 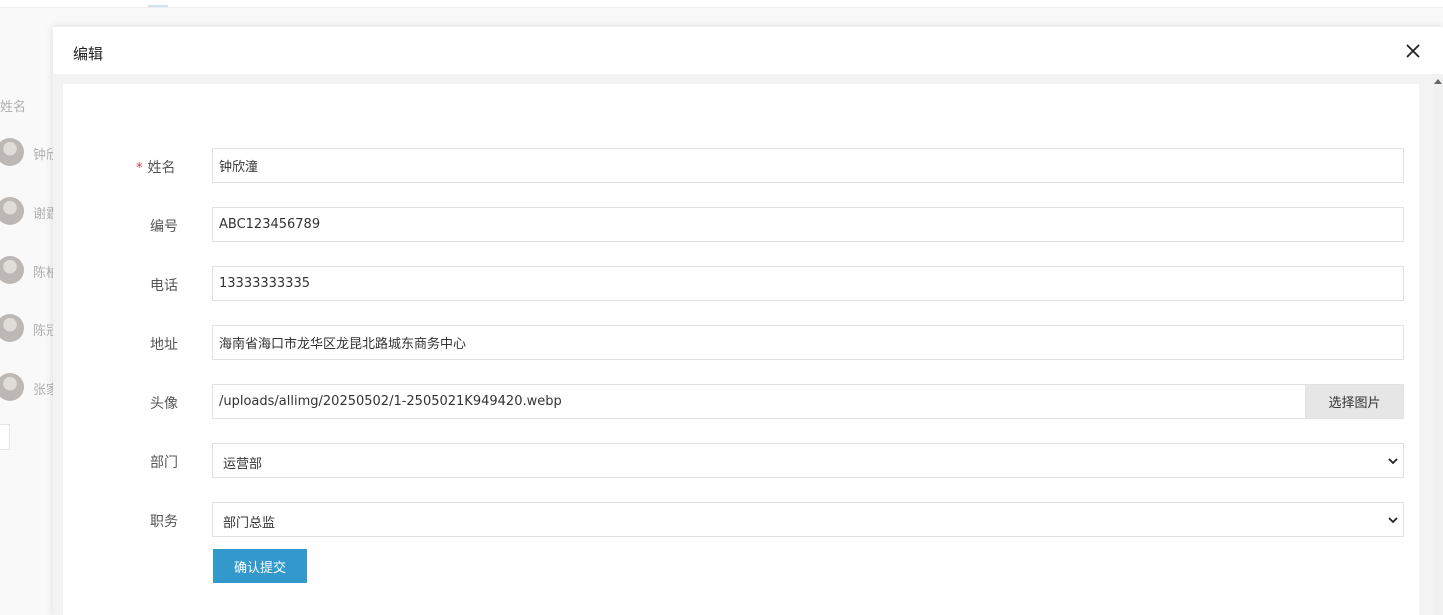 I want to click on table-row: 张家, so click(x=30, y=393).